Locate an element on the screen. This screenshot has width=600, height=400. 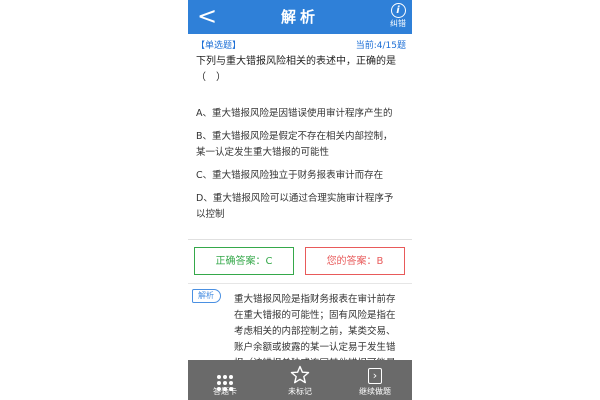
info-icon: i is located at coordinates (398, 10).